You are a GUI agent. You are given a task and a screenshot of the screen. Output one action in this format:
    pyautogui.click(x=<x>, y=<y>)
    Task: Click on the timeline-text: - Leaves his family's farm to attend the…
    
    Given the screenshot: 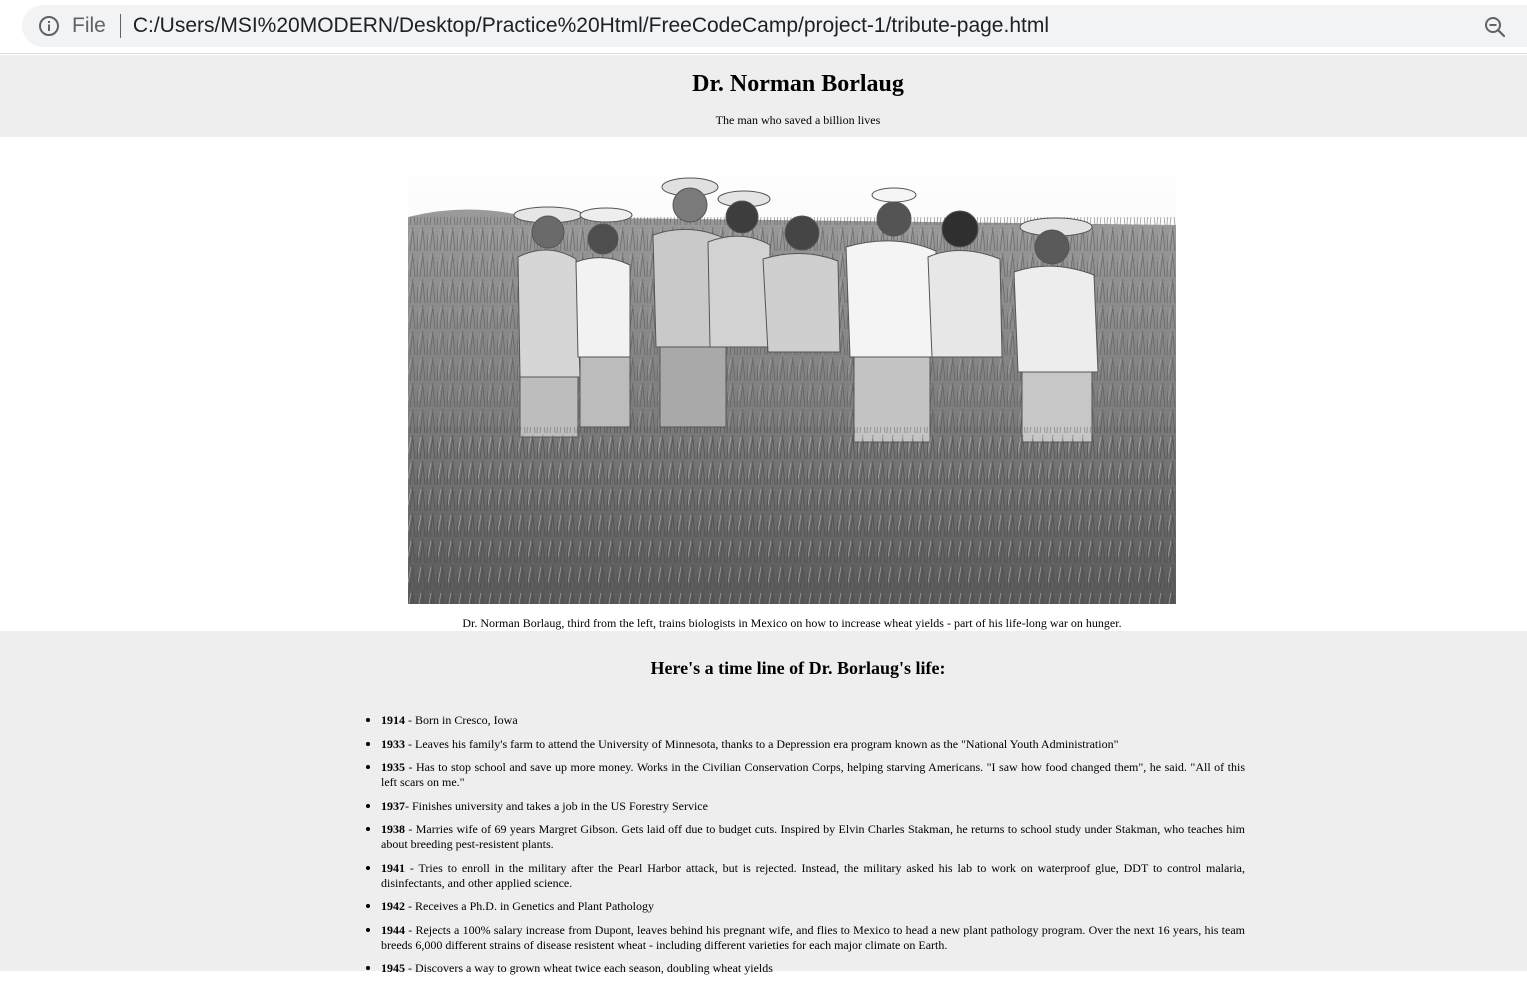 What is the action you would take?
    pyautogui.click(x=762, y=743)
    